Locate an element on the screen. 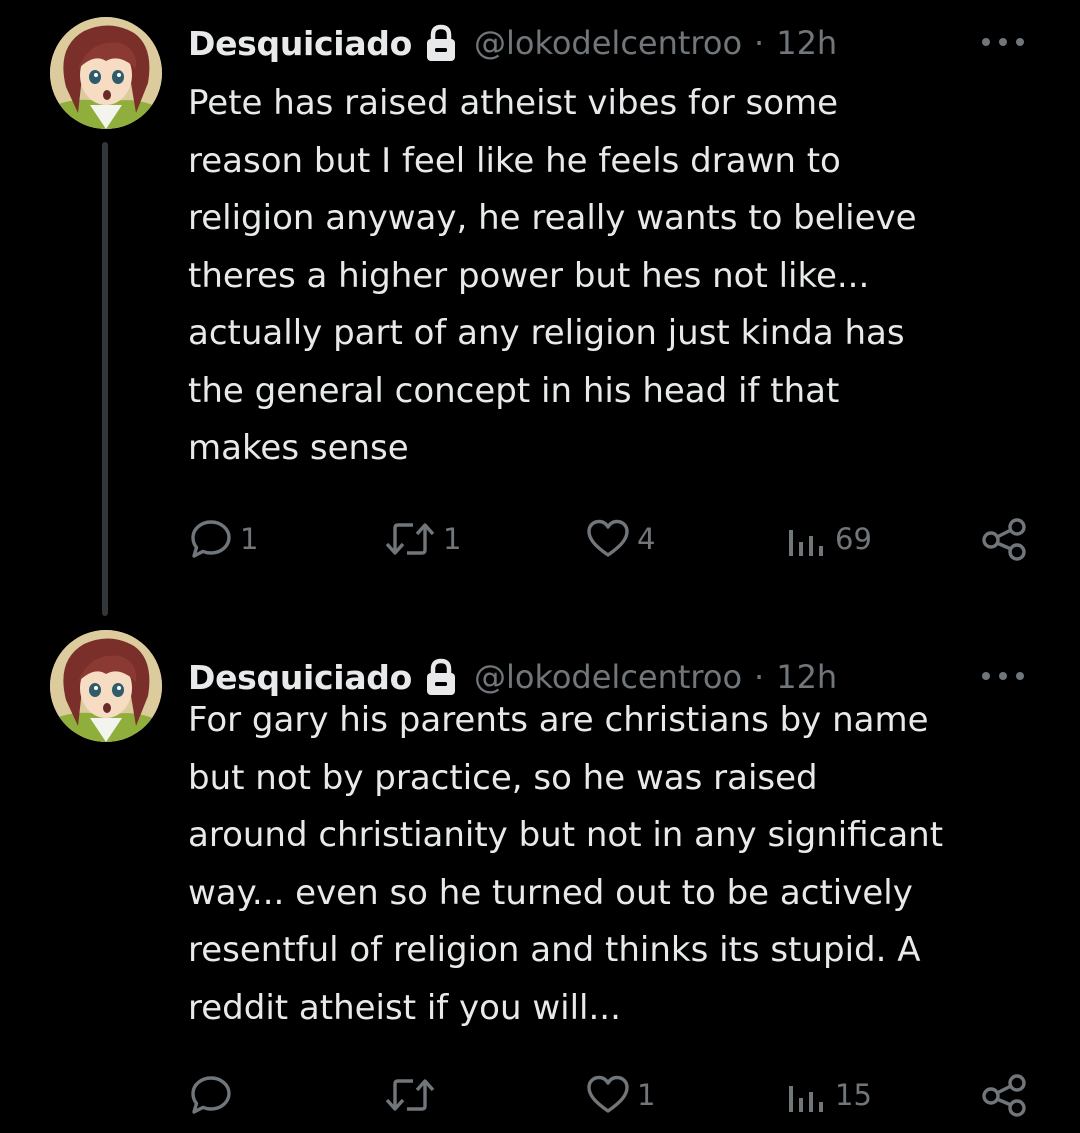 The image size is (1080, 1133). reply-button is located at coordinates (214, 1095).